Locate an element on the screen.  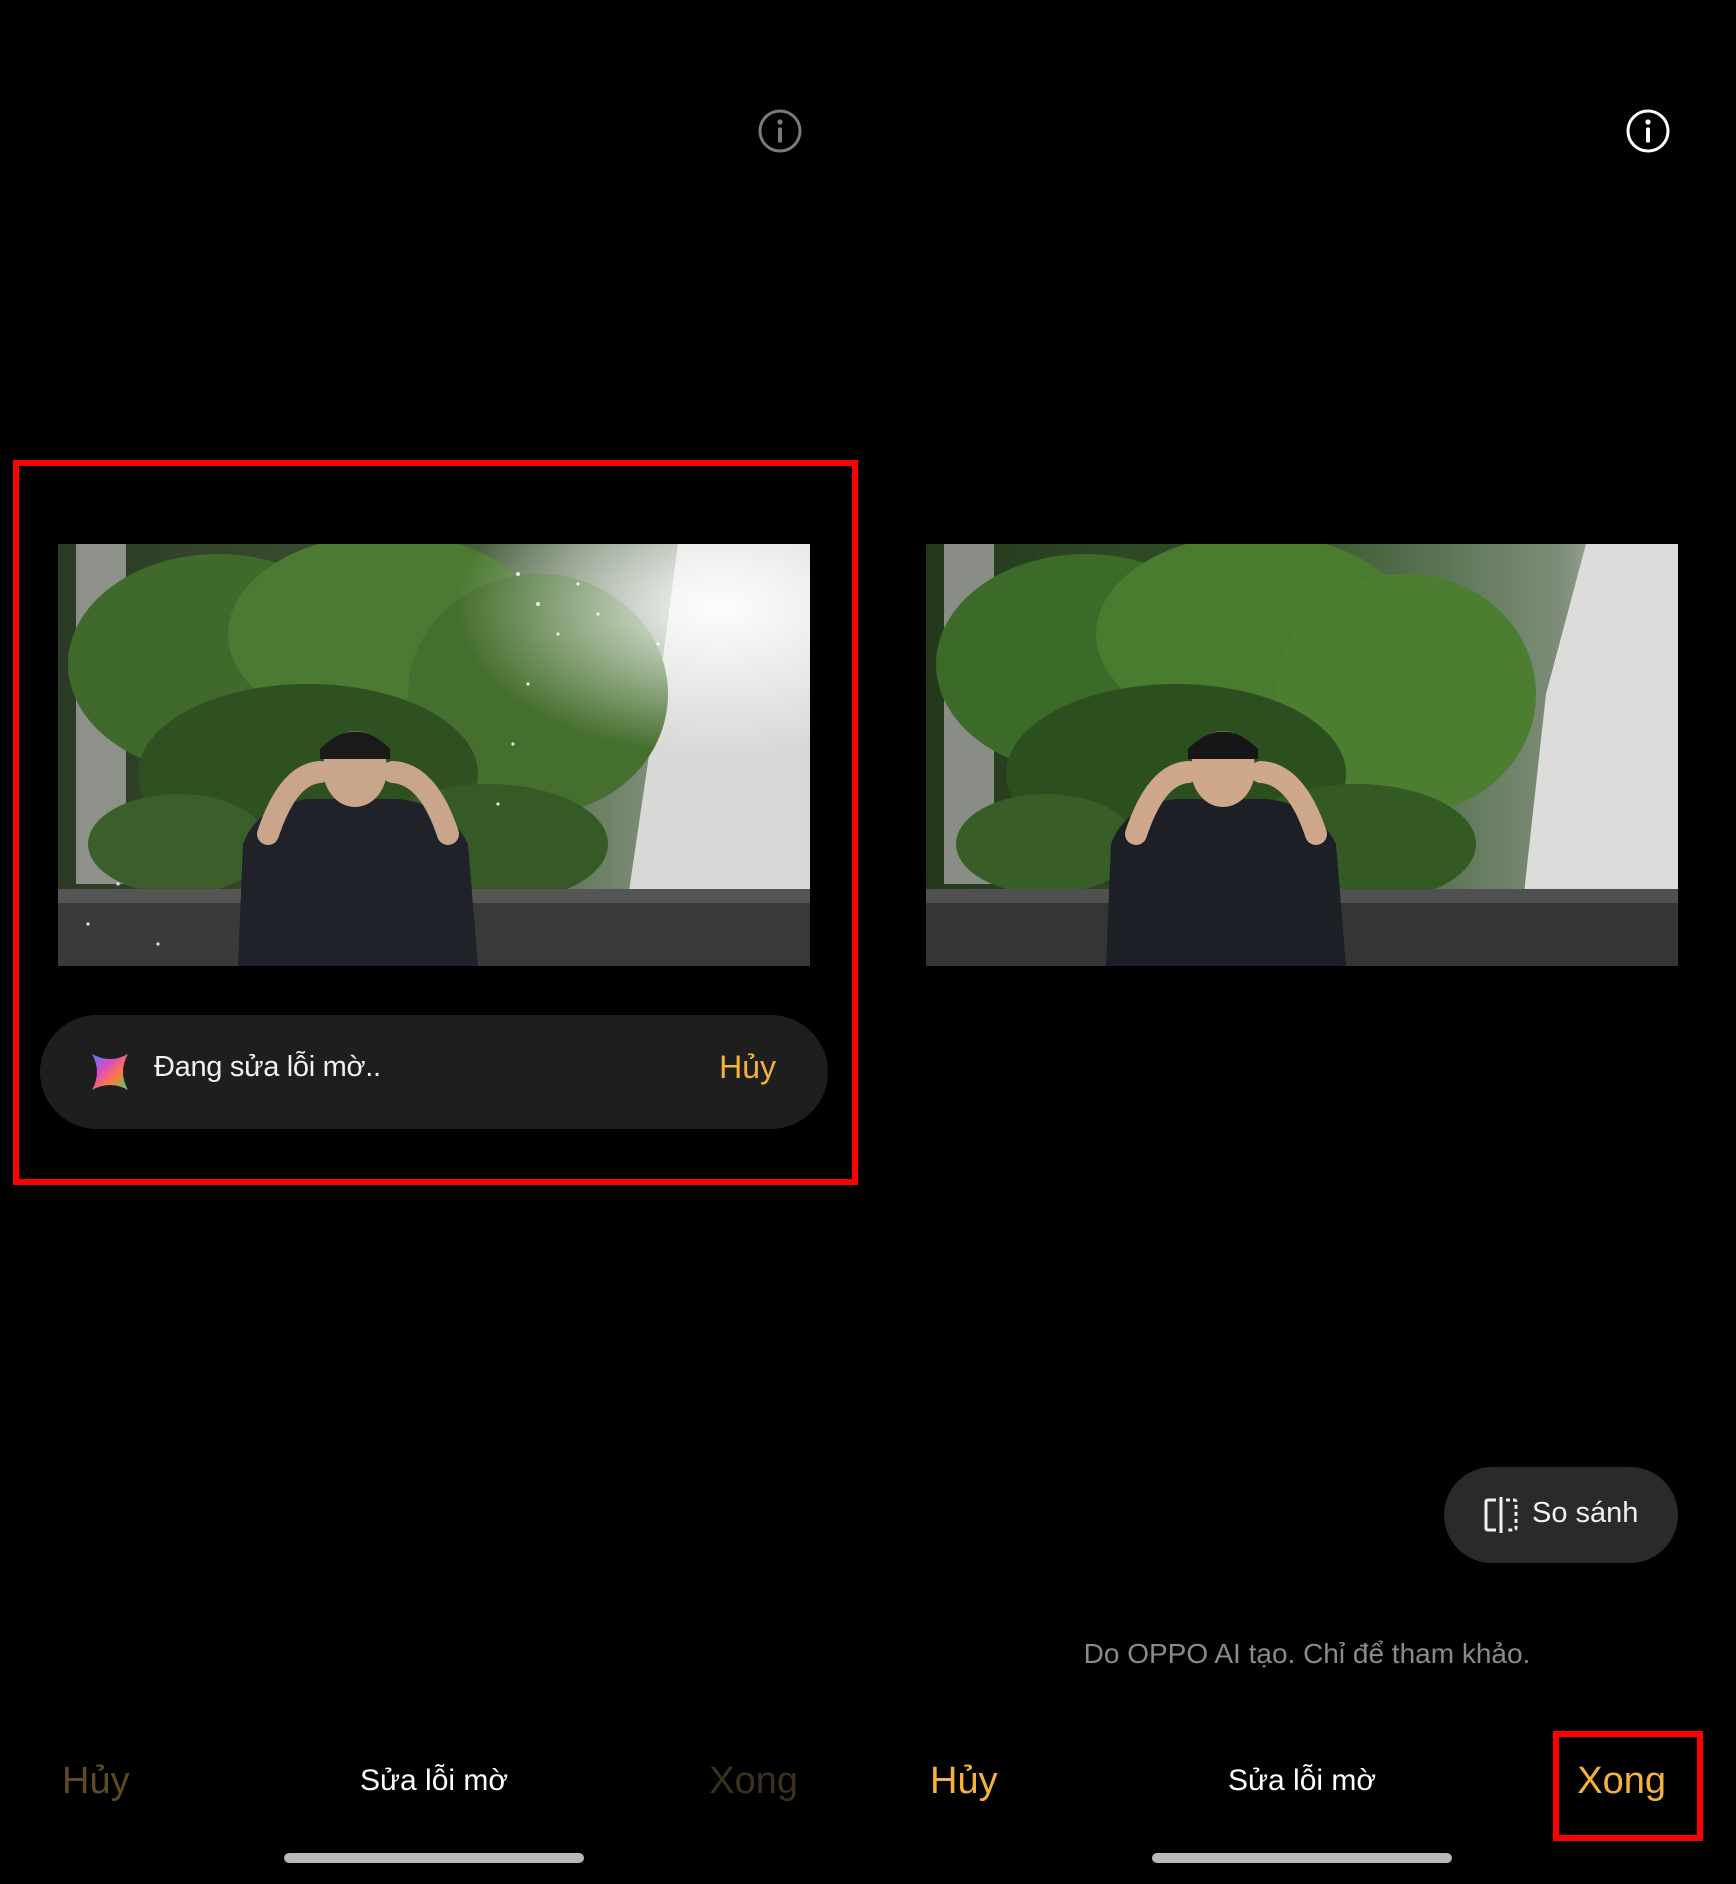
done-highlight-frame is located at coordinates (1628, 1786).